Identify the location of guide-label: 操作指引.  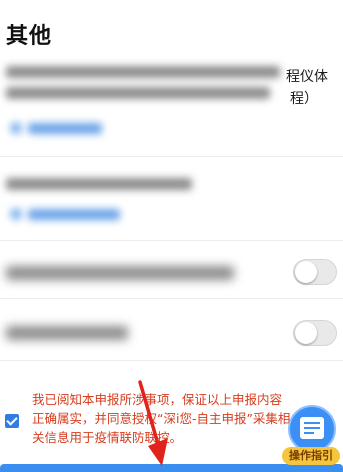
(311, 456).